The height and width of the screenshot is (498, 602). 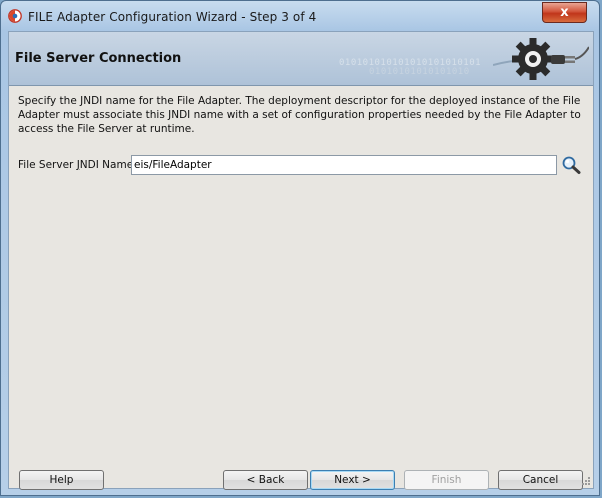 I want to click on close-icon: x, so click(x=564, y=12).